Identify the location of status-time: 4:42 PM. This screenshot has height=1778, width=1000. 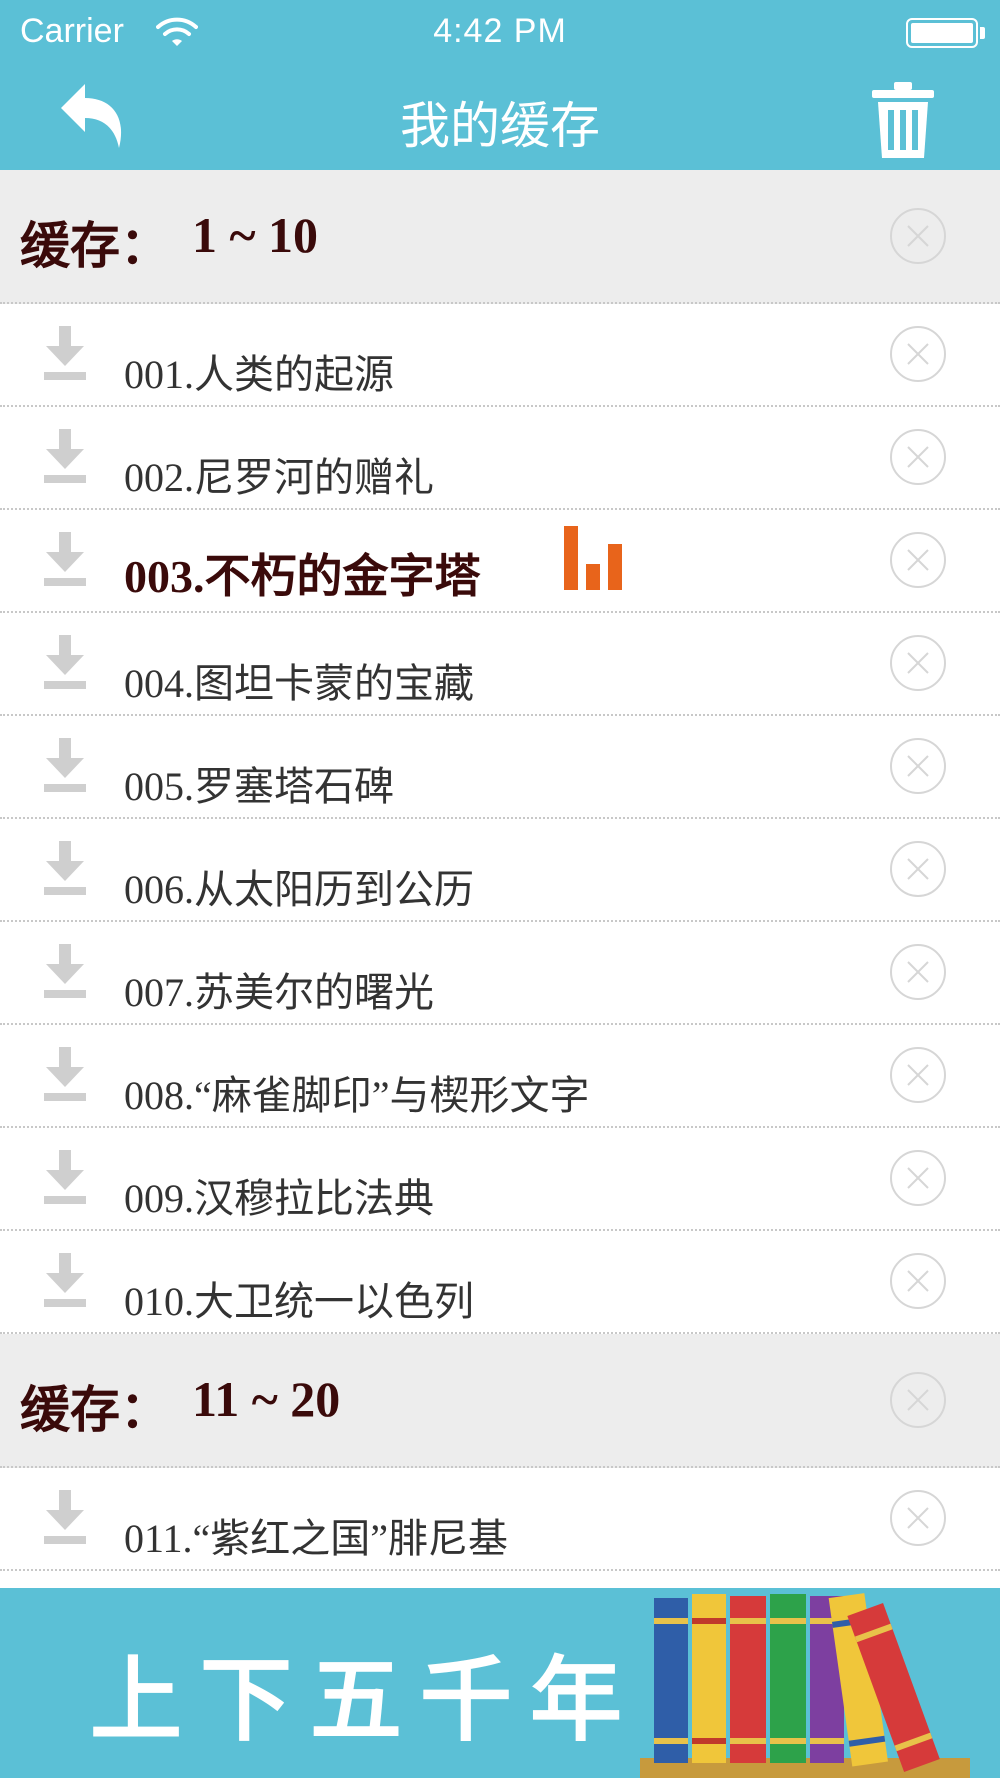
(500, 31).